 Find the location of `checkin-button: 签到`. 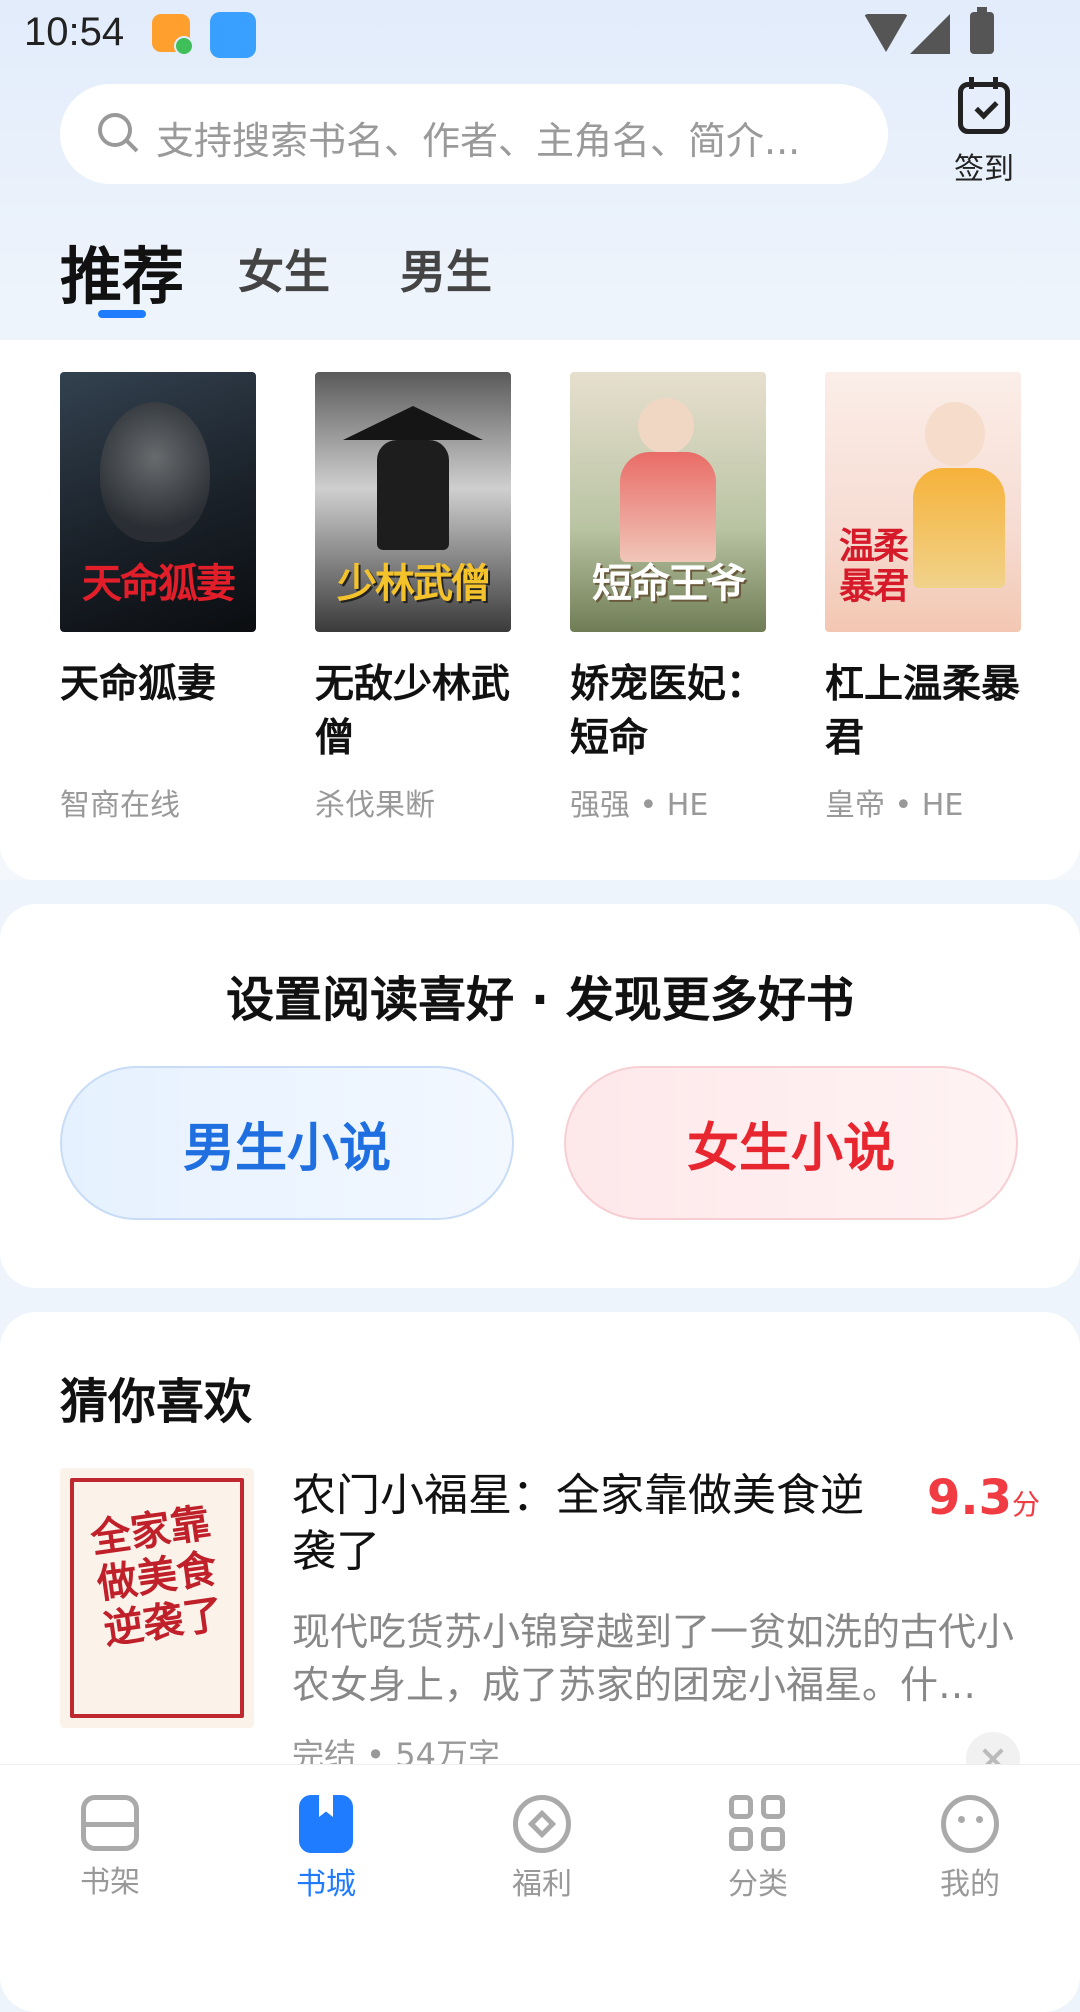

checkin-button: 签到 is located at coordinates (984, 132).